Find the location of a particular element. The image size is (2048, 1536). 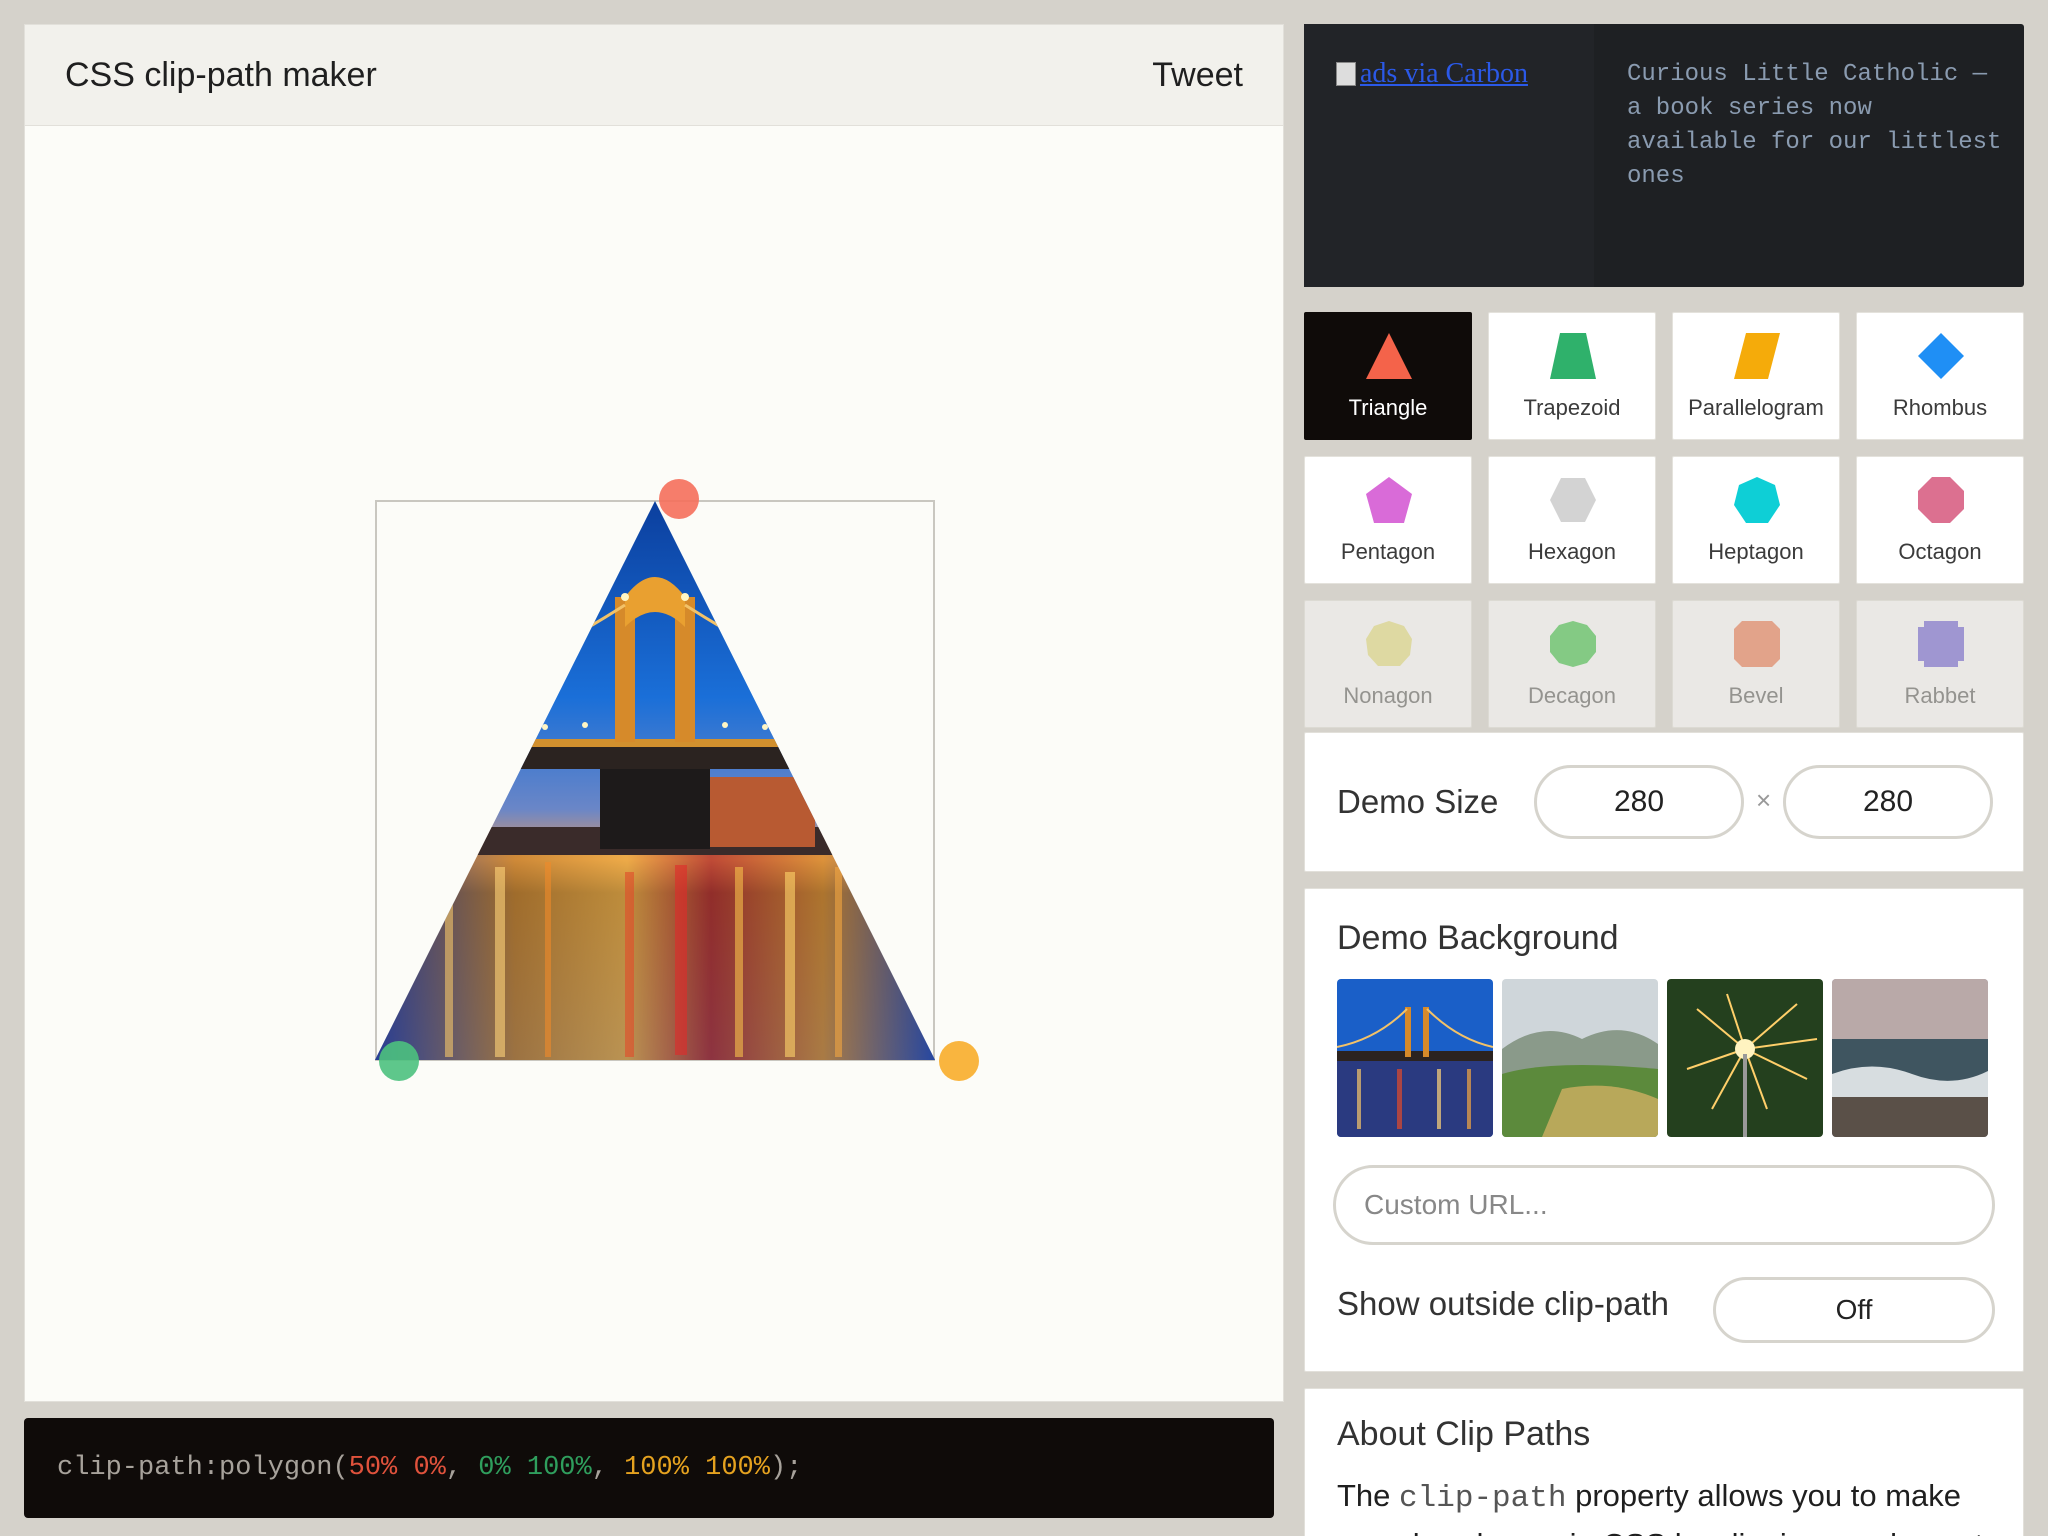

background-thumb-sparkler is located at coordinates (1745, 1058).